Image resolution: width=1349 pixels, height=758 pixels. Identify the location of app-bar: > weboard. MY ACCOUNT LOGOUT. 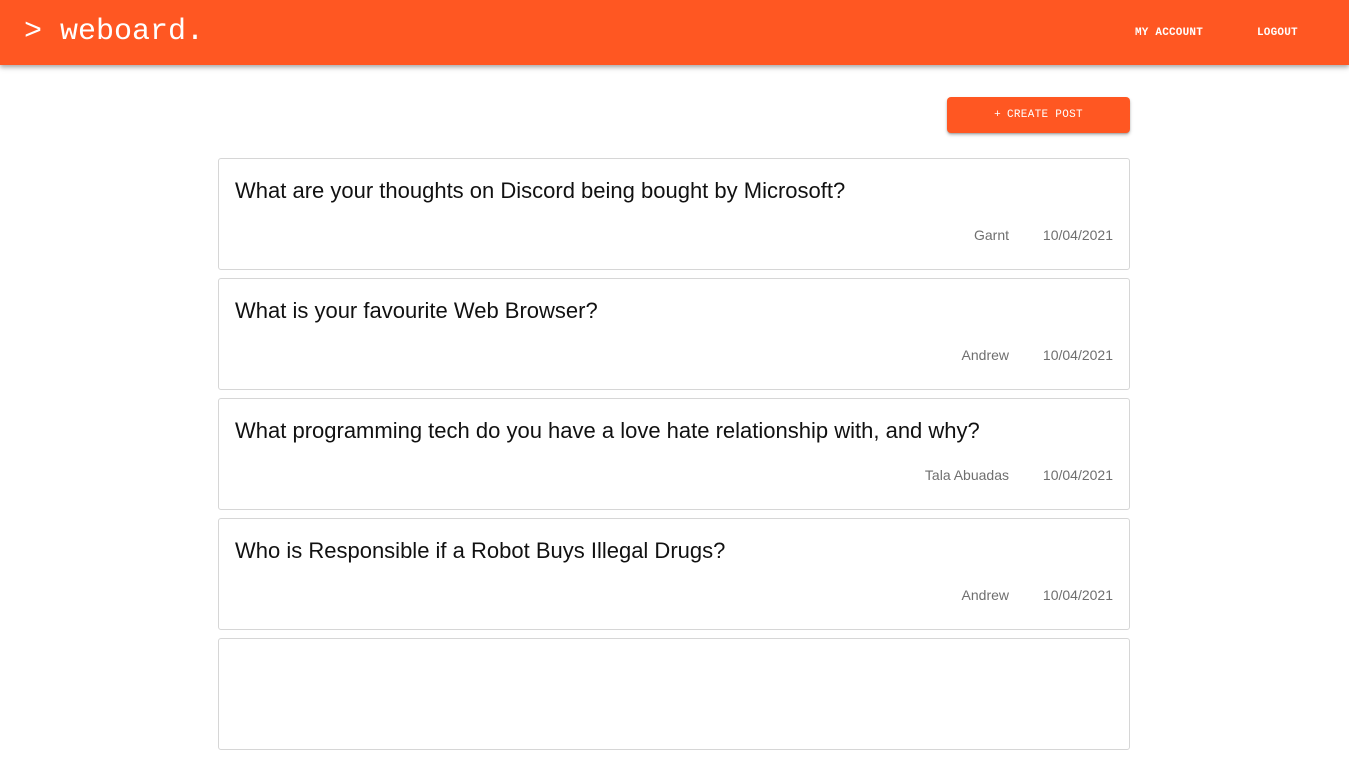
(674, 32).